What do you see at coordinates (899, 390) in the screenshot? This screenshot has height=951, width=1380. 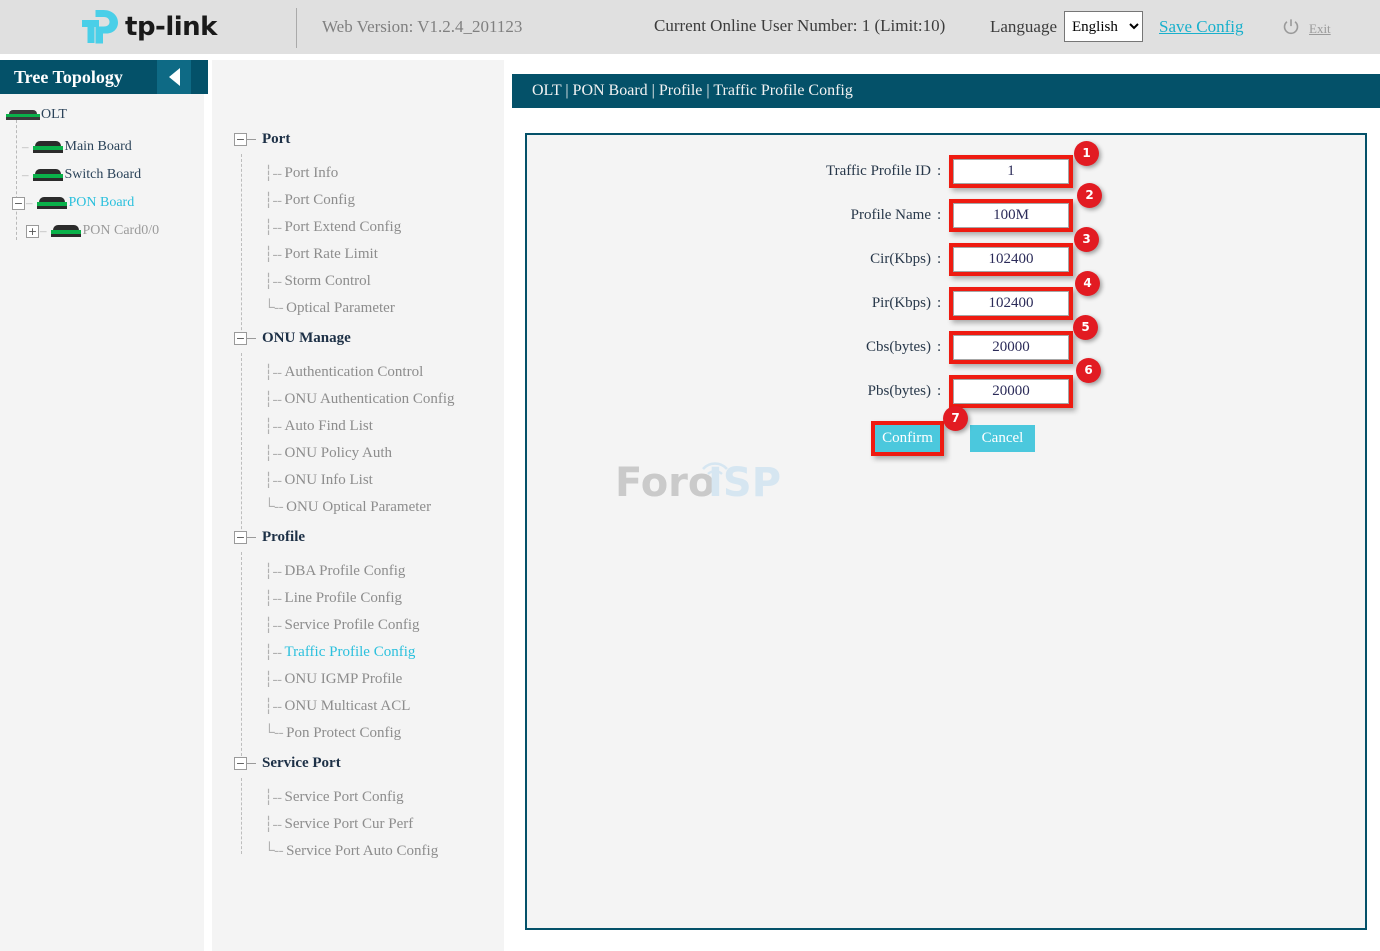 I see `field-label: Pbs(bytes)` at bounding box center [899, 390].